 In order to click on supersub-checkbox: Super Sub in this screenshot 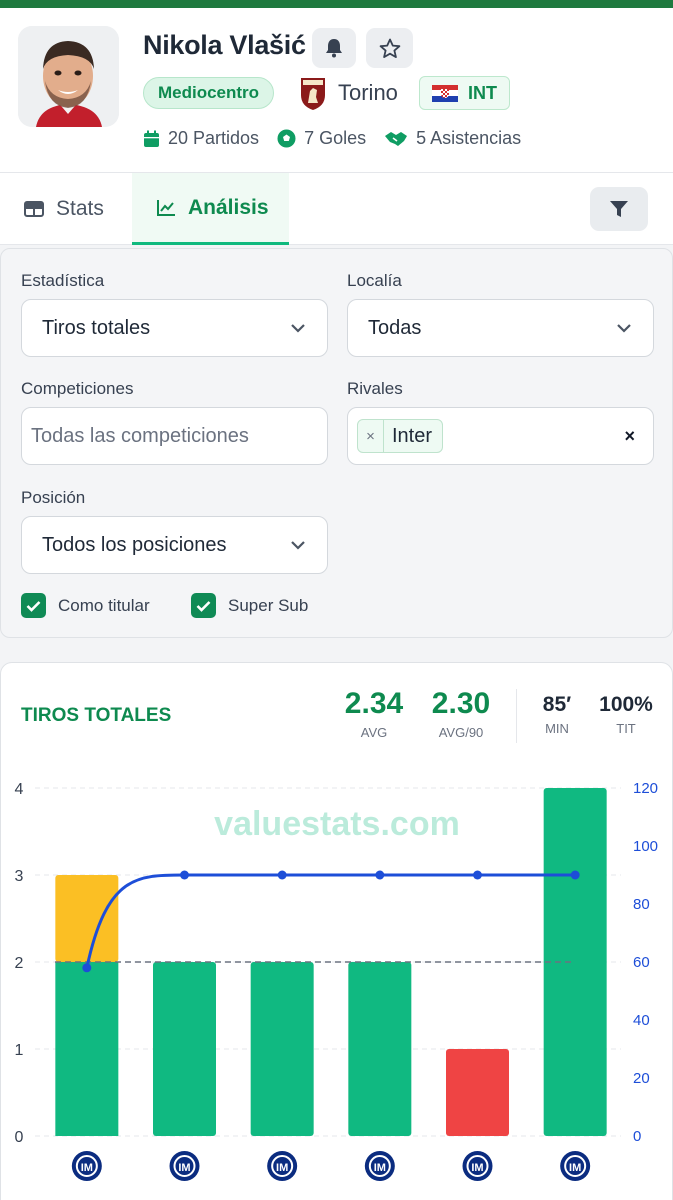, I will do `click(249, 605)`.